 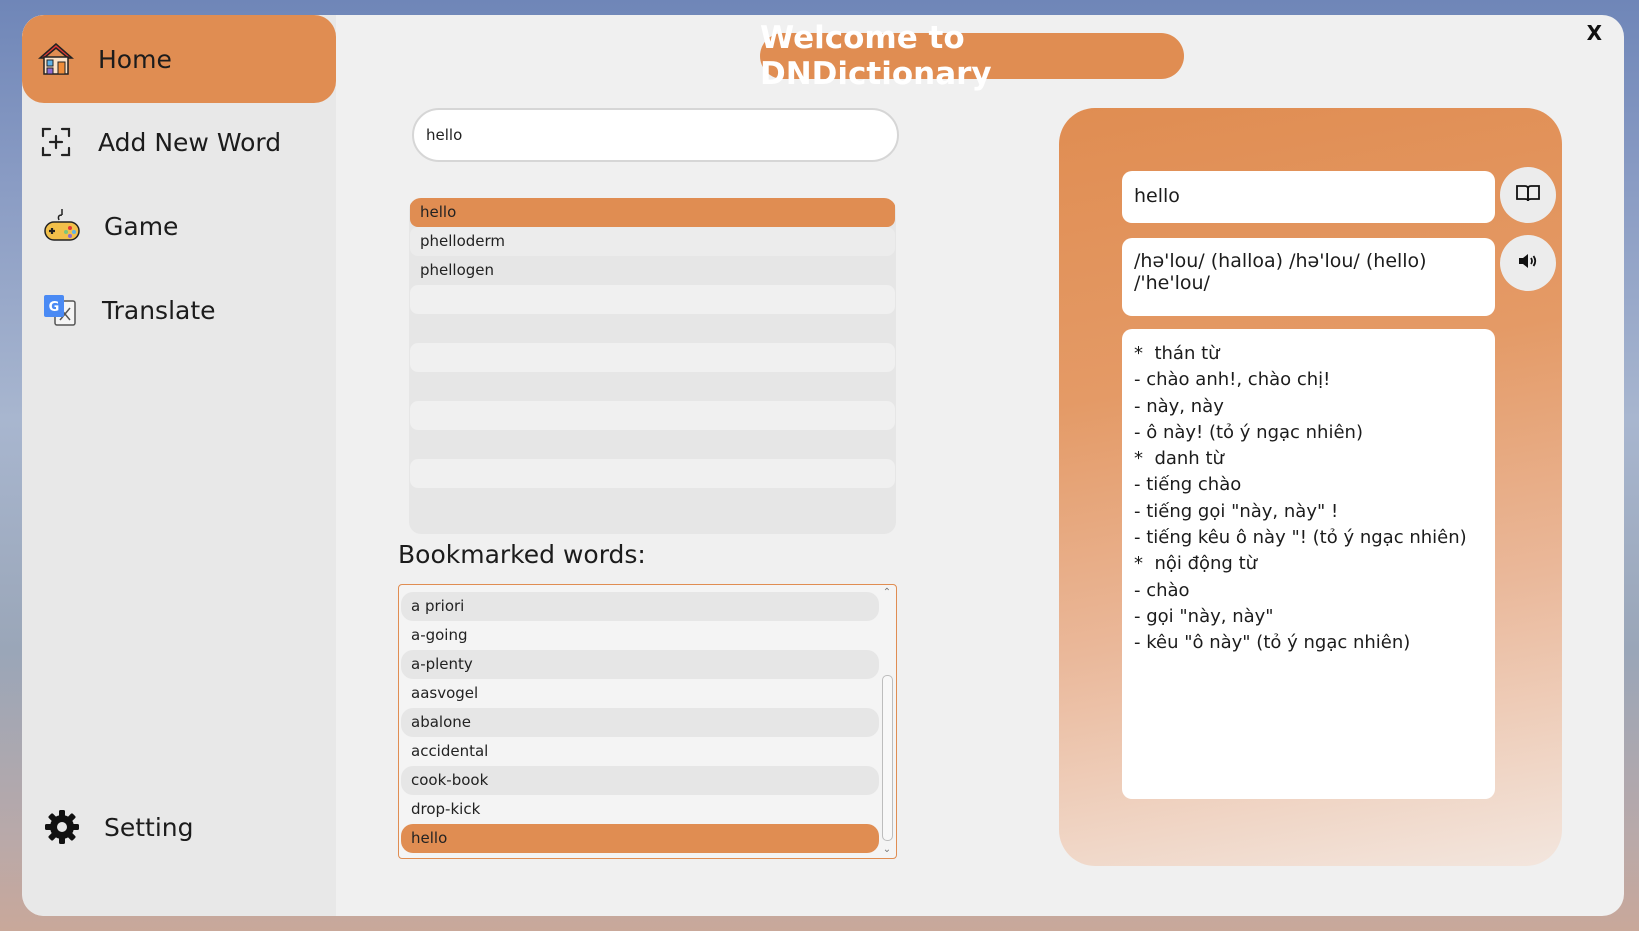 What do you see at coordinates (640, 606) in the screenshot?
I see `bookmark-item: a priori` at bounding box center [640, 606].